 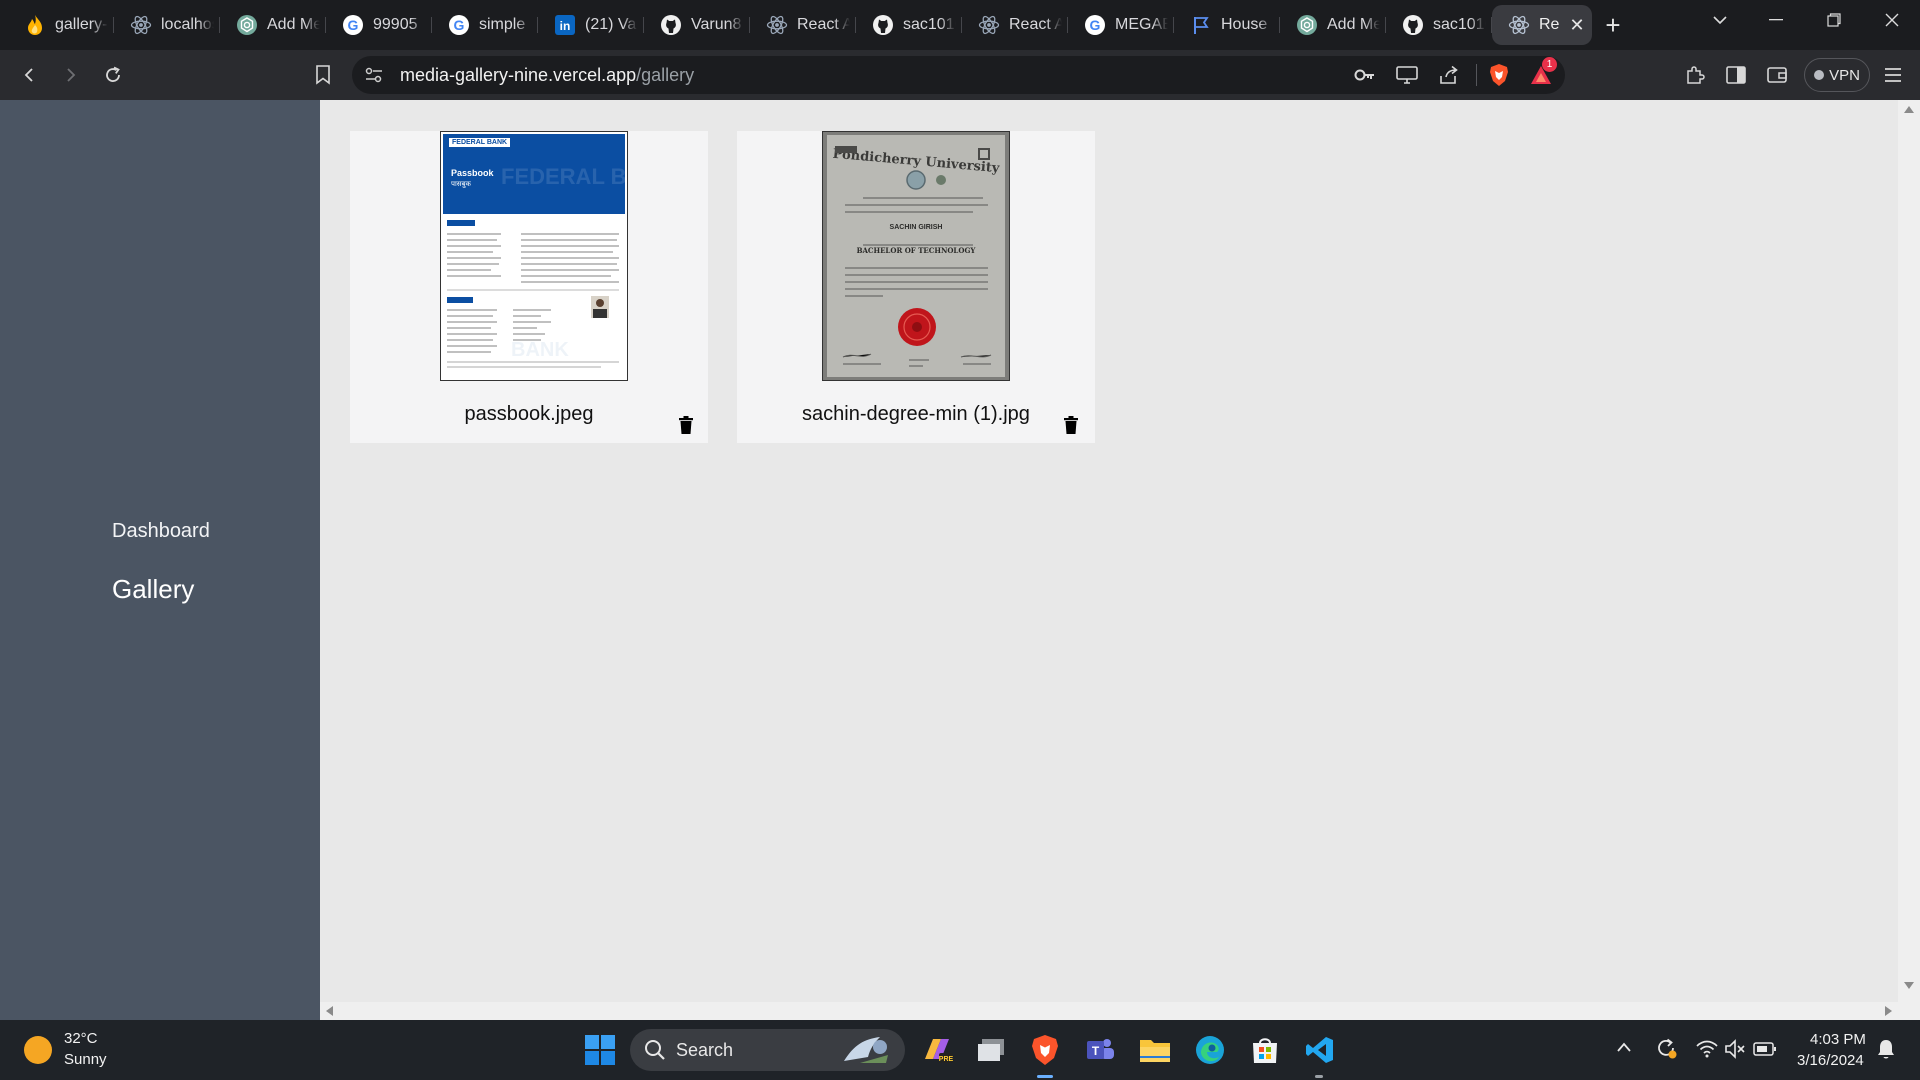 I want to click on clock-date: 3/16/2024, so click(x=1830, y=1060).